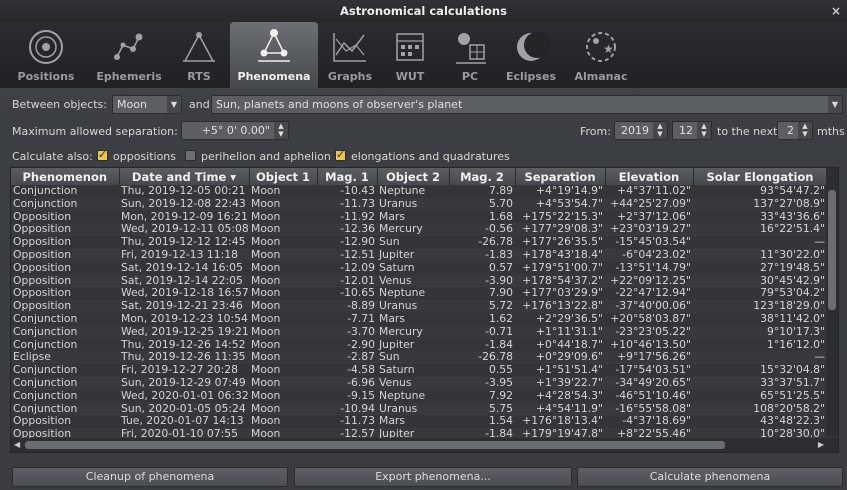  I want to click on tab-eclipses: Eclipses, so click(531, 55).